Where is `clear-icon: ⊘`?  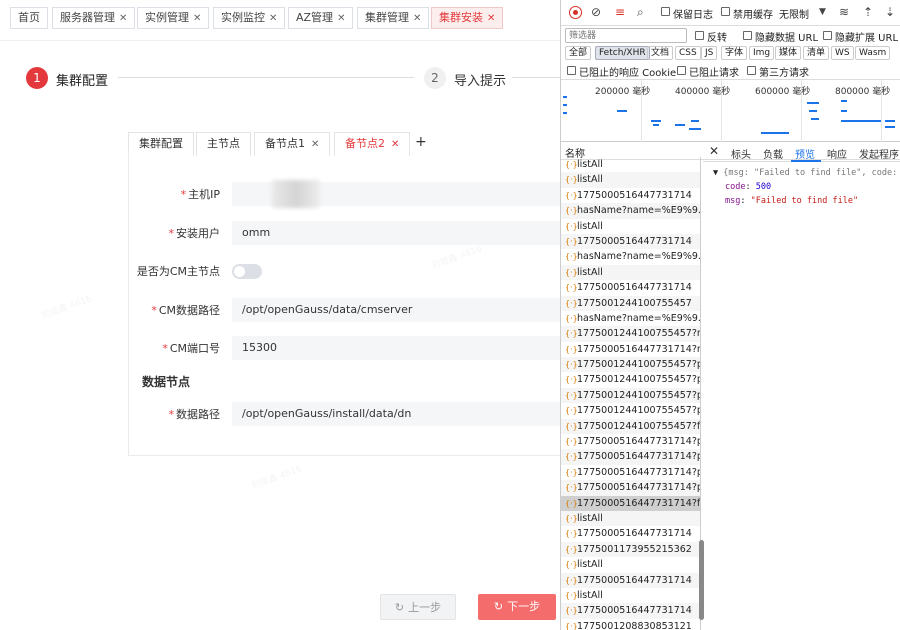
clear-icon: ⊘ is located at coordinates (596, 12).